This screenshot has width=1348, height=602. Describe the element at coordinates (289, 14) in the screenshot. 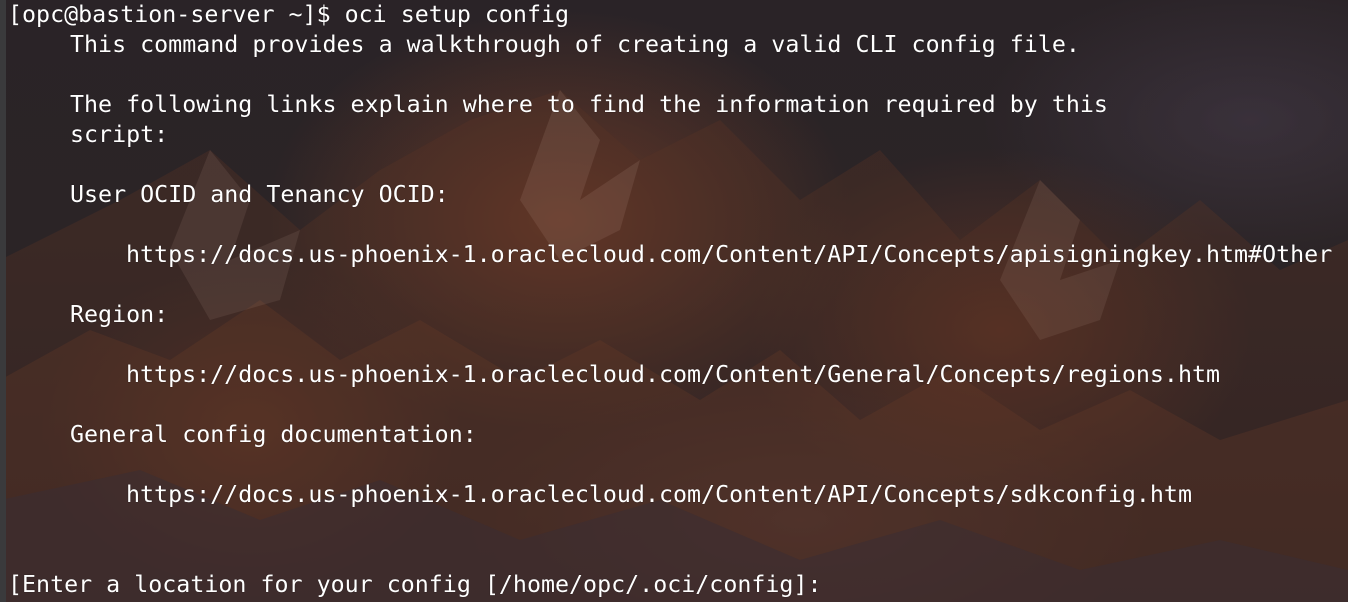

I see `prompt-line: [opc@bastion-server ~]$ oci setup config` at that location.